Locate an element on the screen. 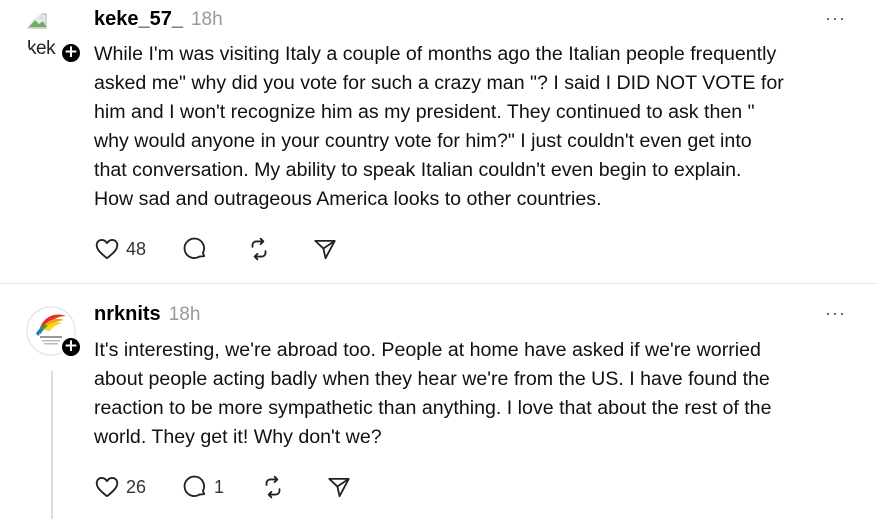 This screenshot has height=519, width=876. reply-button: 1 is located at coordinates (221, 487).